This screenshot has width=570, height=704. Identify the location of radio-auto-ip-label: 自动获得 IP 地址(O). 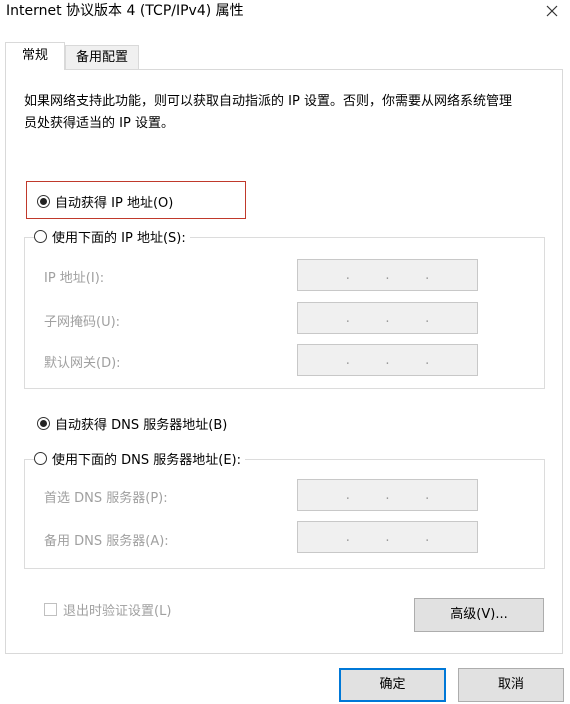
(114, 203).